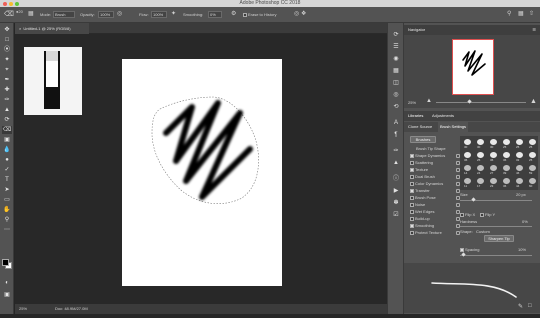 Image resolution: width=540 pixels, height=318 pixels. Describe the element at coordinates (7, 120) in the screenshot. I see `history-brush-icon: ⟳` at that location.